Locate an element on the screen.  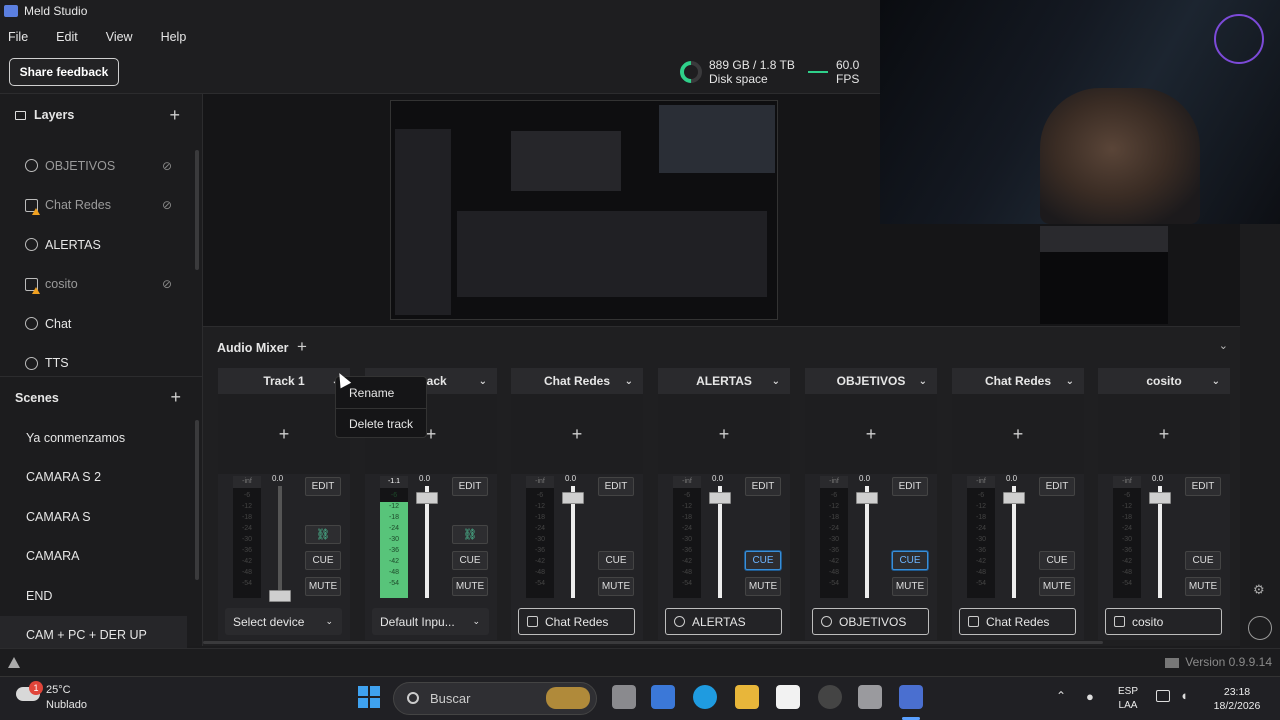
track-source-select: ALERTAS is located at coordinates (723, 621).